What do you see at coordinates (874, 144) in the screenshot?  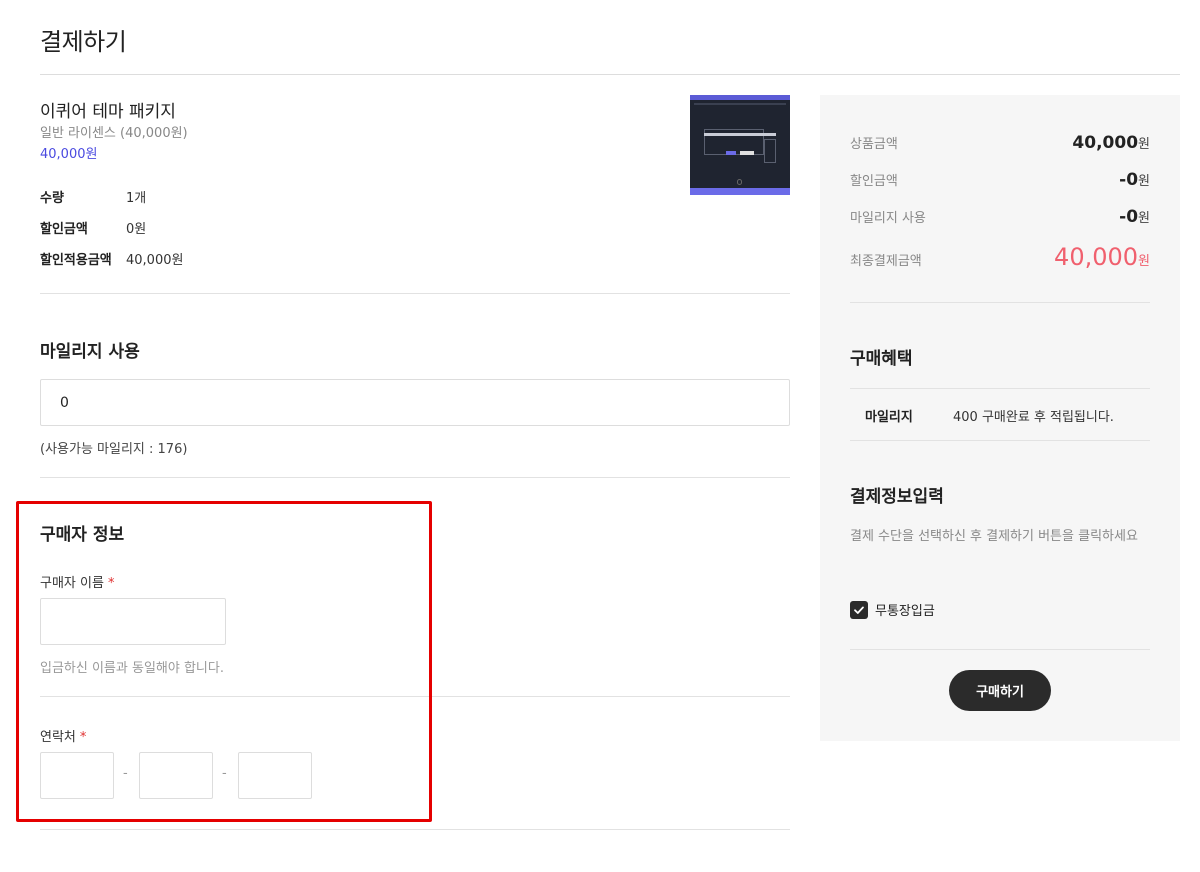 I see `summary-label: 상품금액` at bounding box center [874, 144].